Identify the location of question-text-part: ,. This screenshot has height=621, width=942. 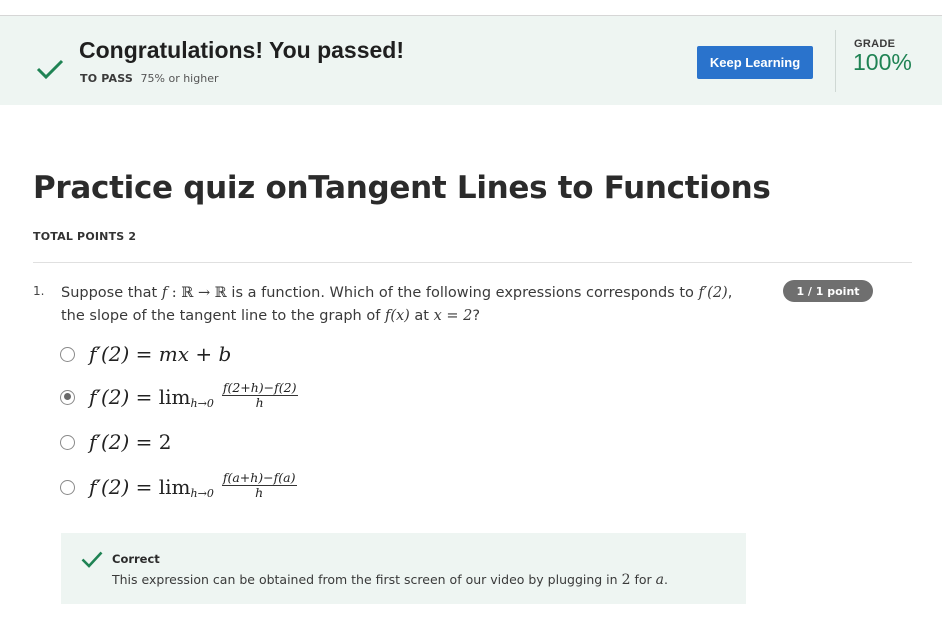
(730, 293).